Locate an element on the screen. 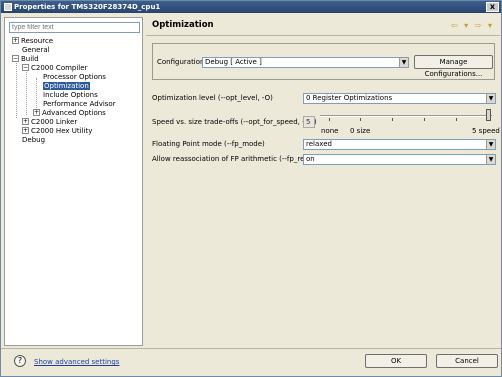 The width and height of the screenshot is (502, 377). filter-input is located at coordinates (74, 27).